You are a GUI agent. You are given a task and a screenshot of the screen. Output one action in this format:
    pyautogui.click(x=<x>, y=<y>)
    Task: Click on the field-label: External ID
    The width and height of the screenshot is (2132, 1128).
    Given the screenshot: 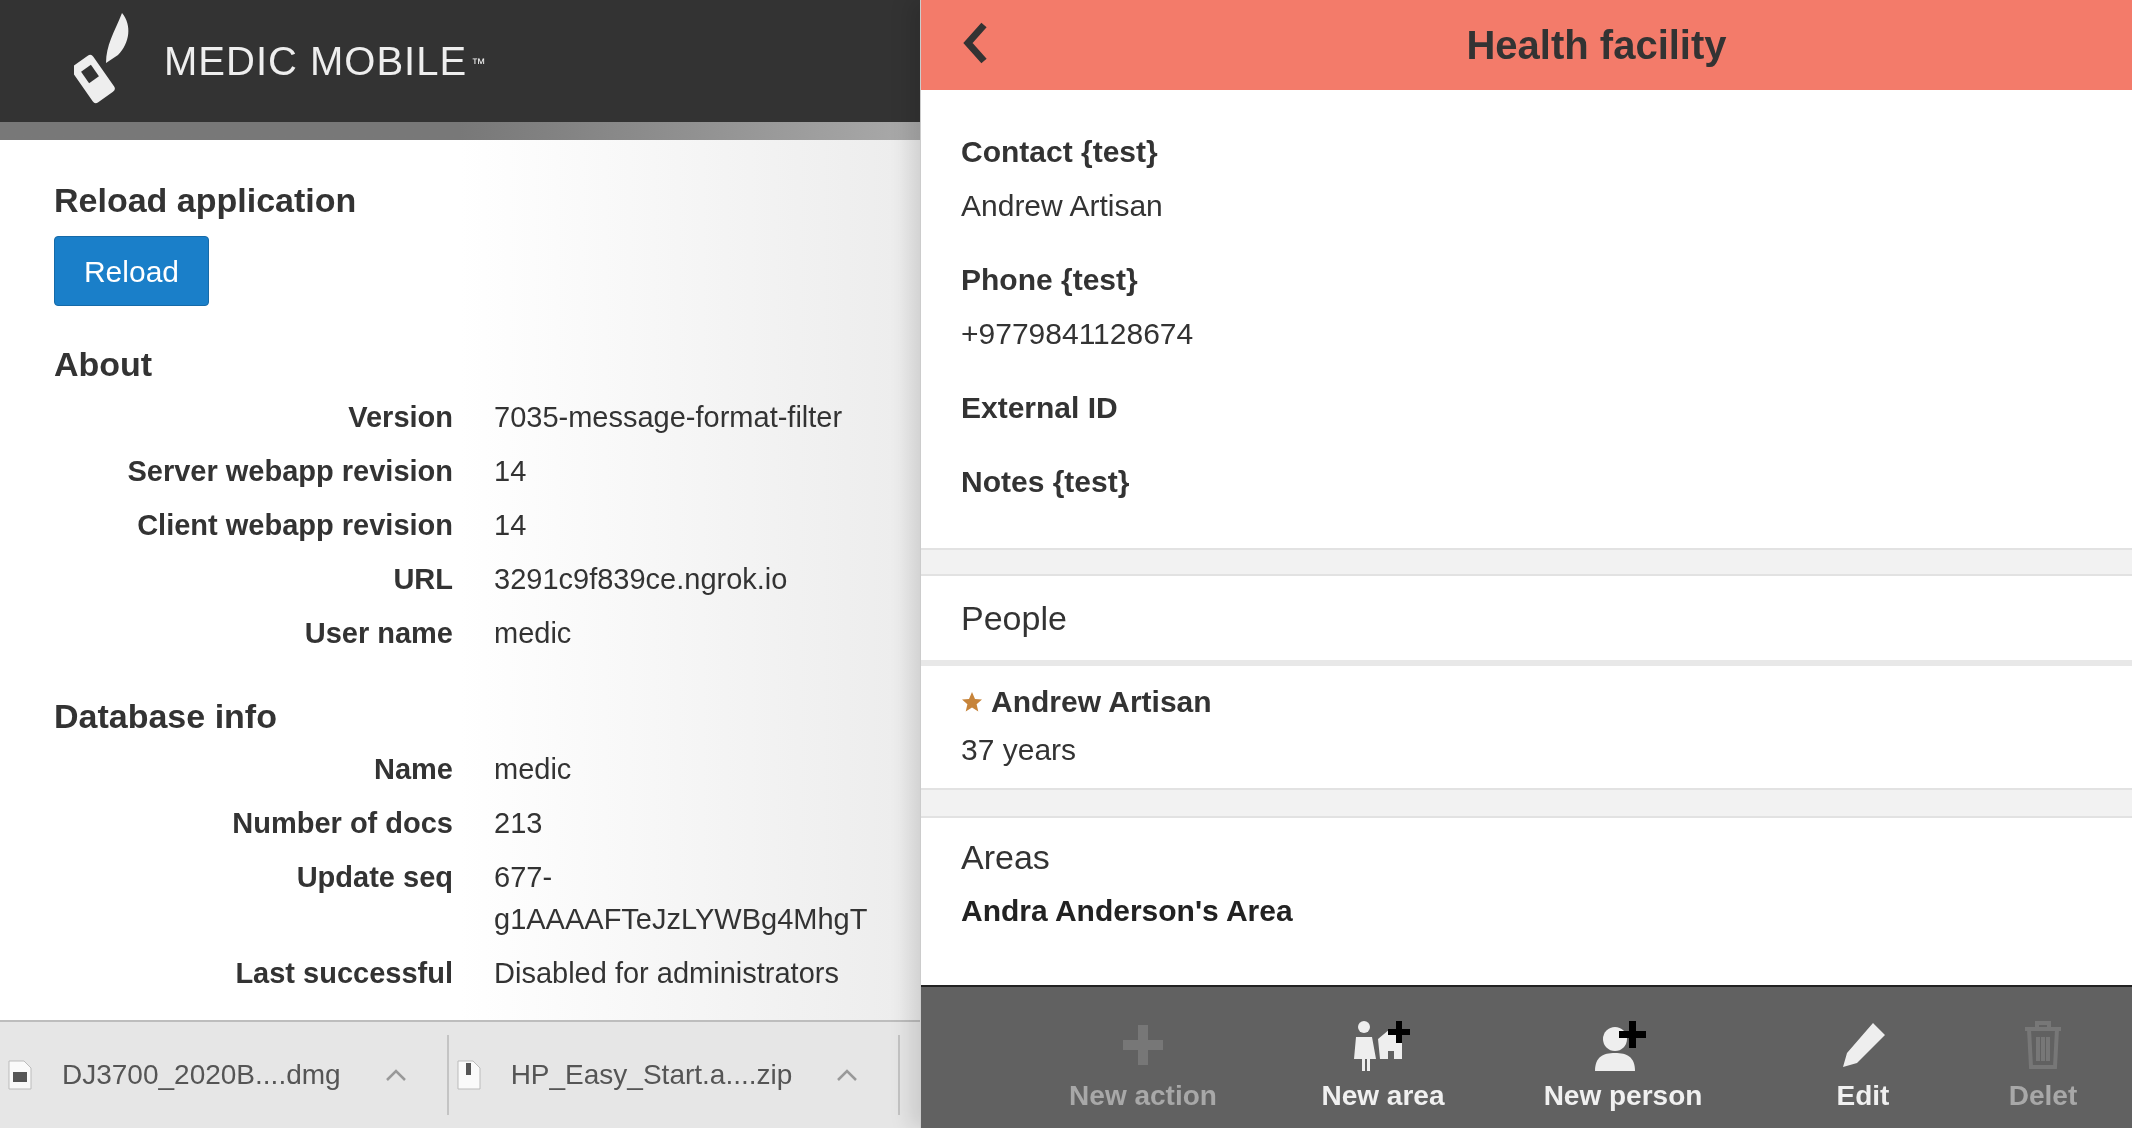 What is the action you would take?
    pyautogui.click(x=1040, y=408)
    